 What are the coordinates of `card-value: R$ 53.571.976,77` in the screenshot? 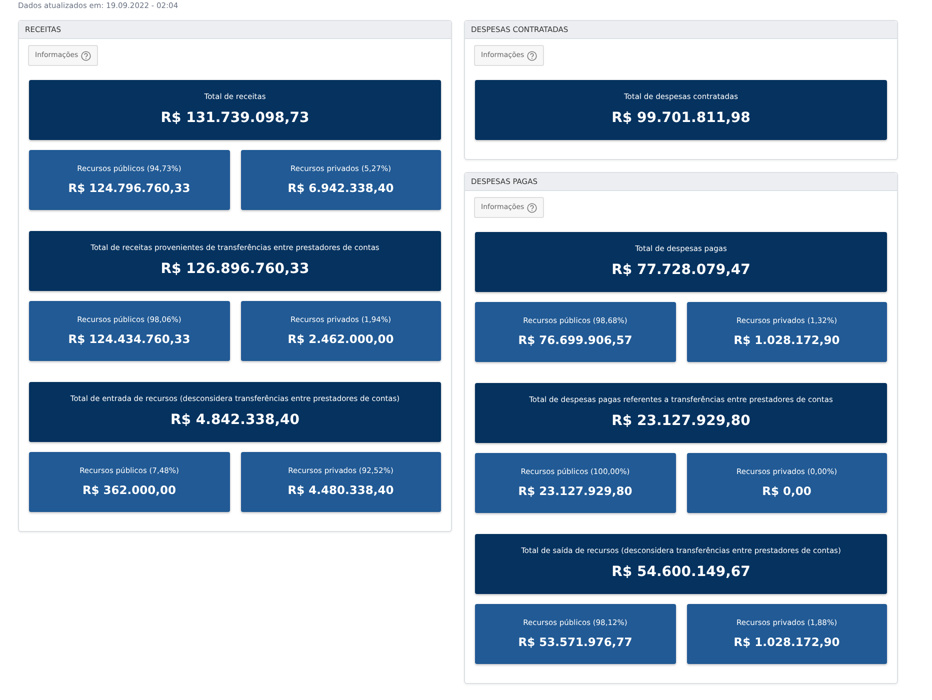 It's located at (575, 642).